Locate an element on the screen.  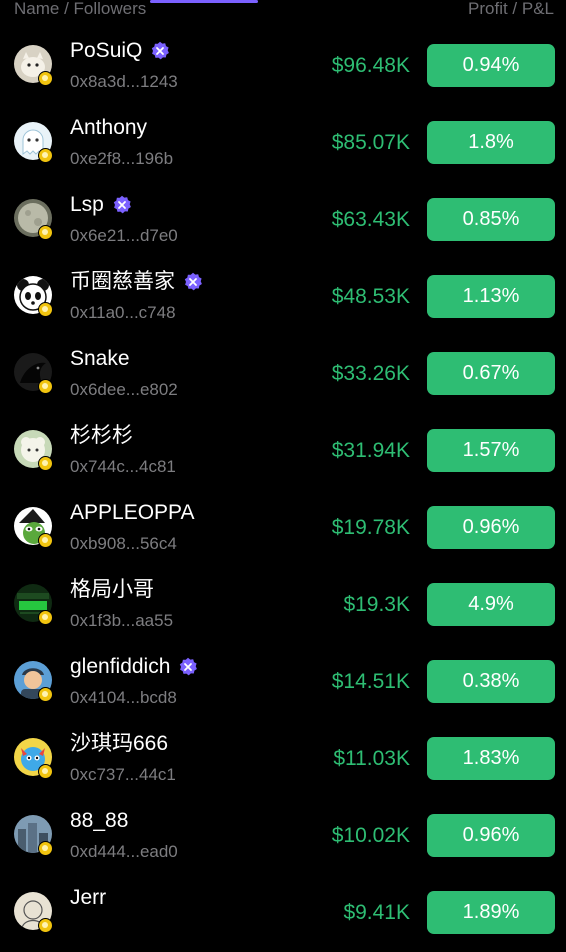
profit-value: $19.3K is located at coordinates (376, 604).